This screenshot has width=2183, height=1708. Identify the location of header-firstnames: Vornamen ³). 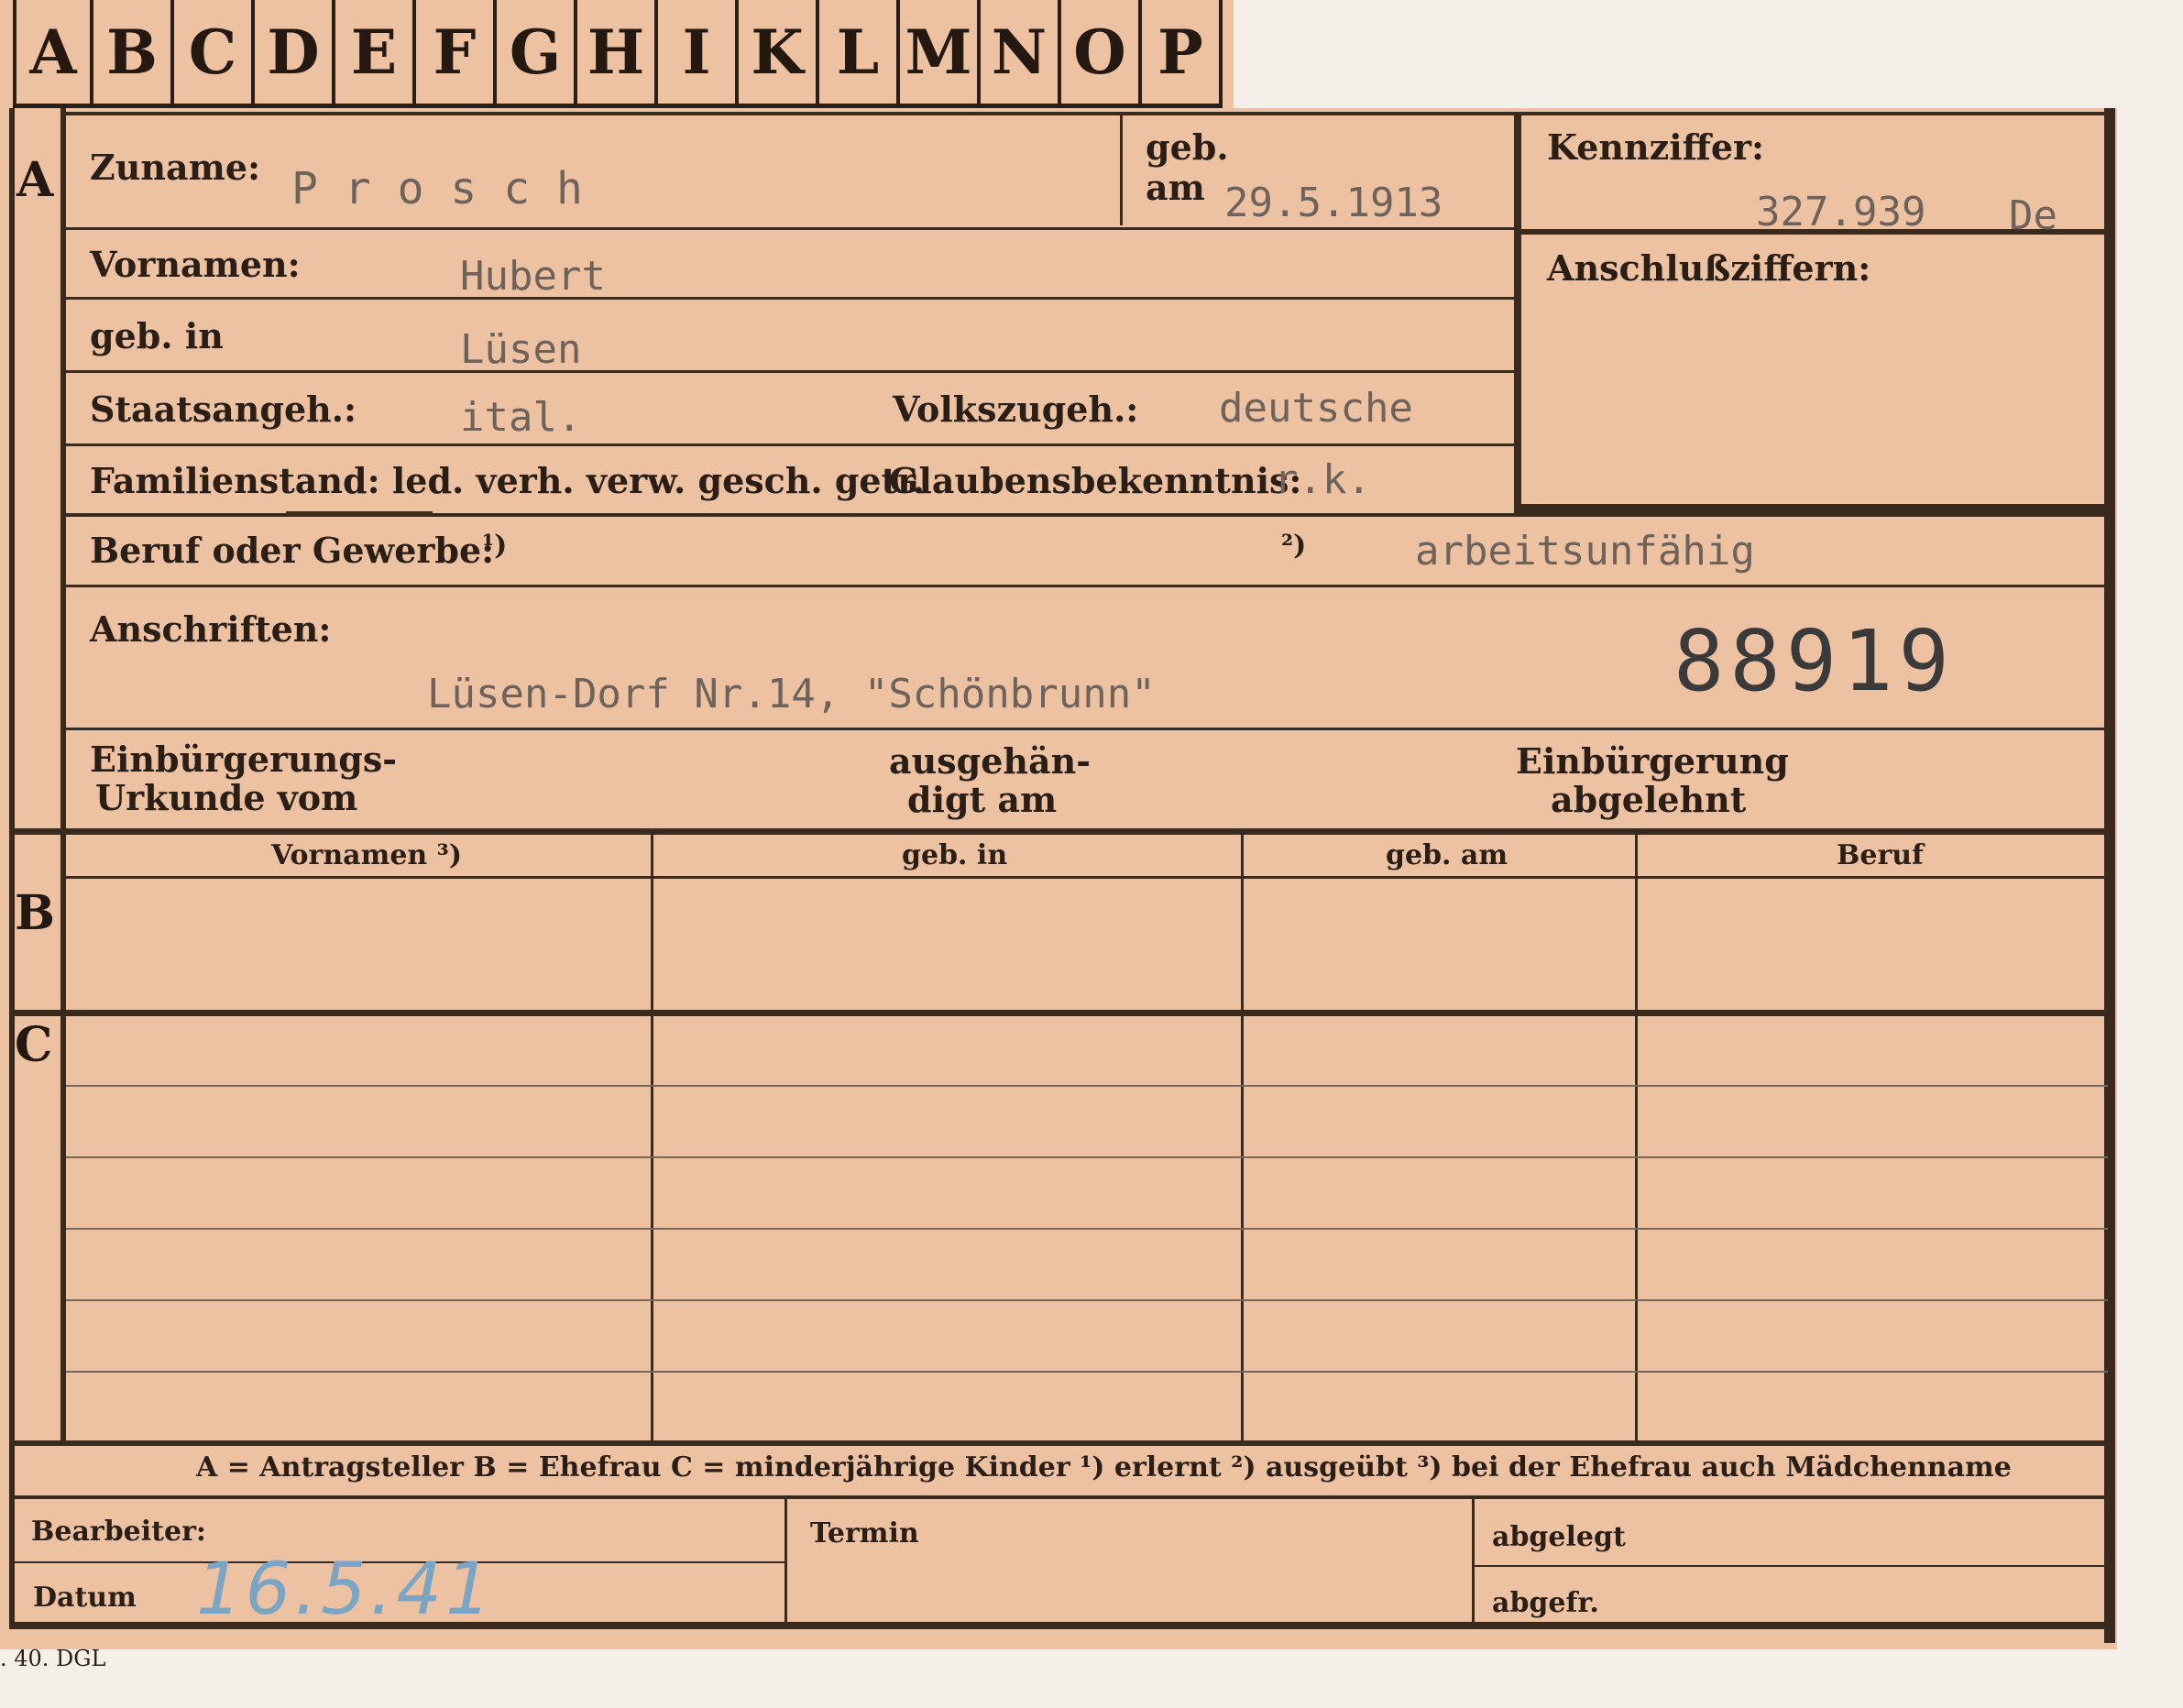
(367, 855).